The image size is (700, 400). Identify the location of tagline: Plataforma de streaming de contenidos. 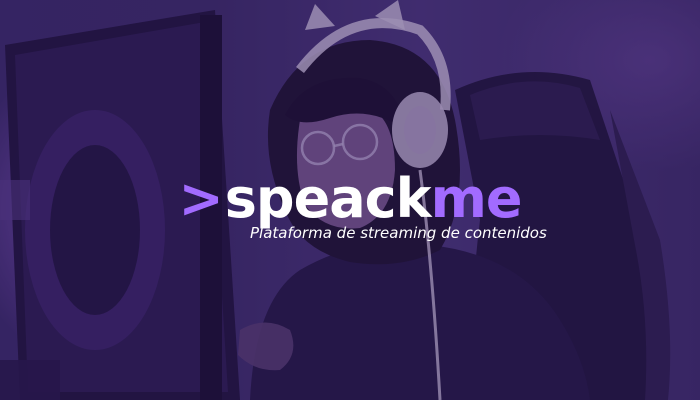
(398, 233).